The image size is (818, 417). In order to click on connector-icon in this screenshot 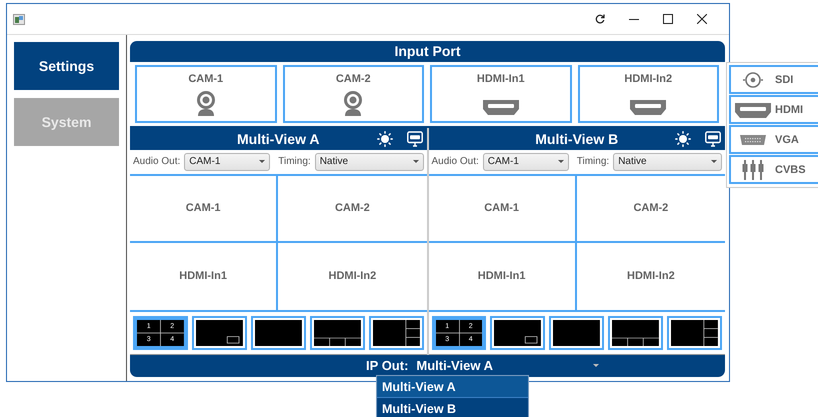, I will do `click(753, 79)`.